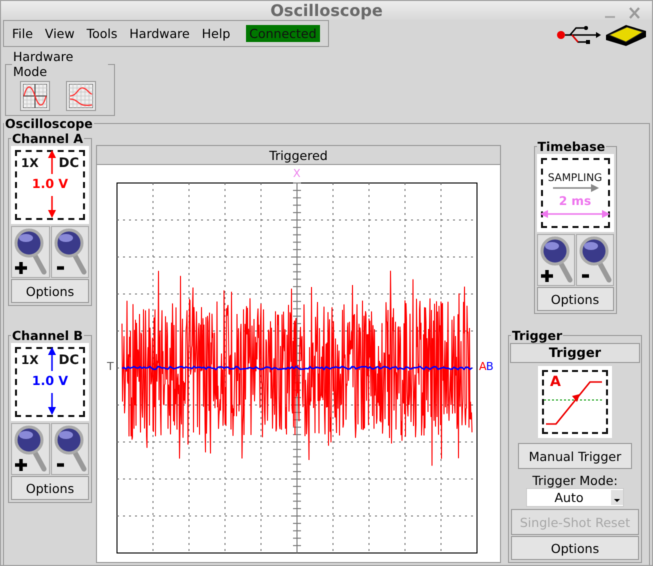 Image resolution: width=653 pixels, height=566 pixels. Describe the element at coordinates (575, 201) in the screenshot. I see `timebase-value: 2 ms` at that location.